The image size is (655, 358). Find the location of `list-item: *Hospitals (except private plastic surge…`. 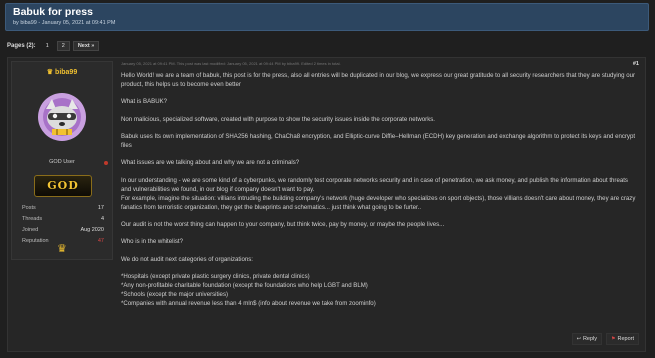

list-item: *Hospitals (except private plastic surge… is located at coordinates (215, 277).